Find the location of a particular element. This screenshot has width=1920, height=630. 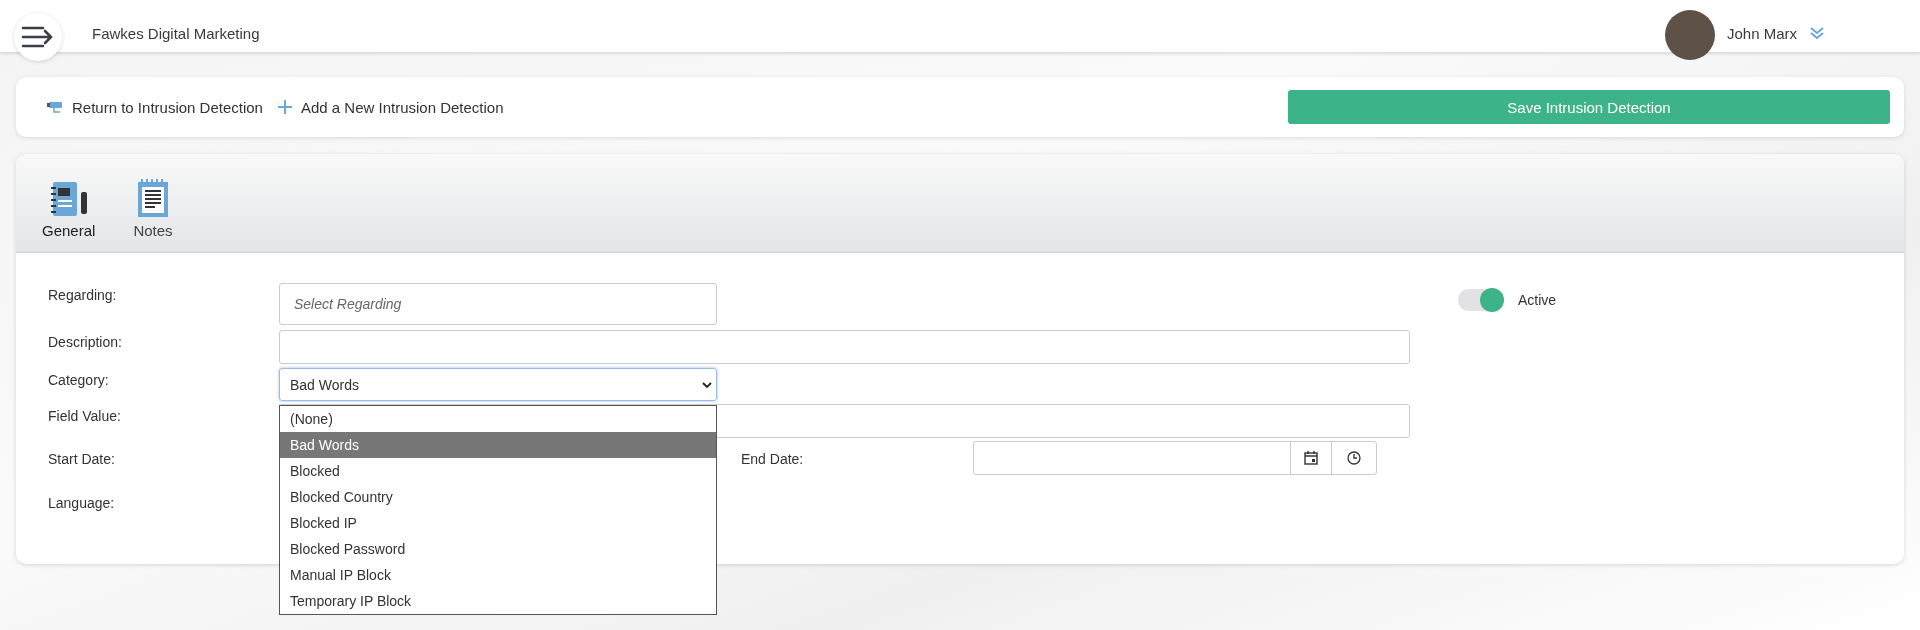

dropdown-option: Temporary IP Block is located at coordinates (498, 601).